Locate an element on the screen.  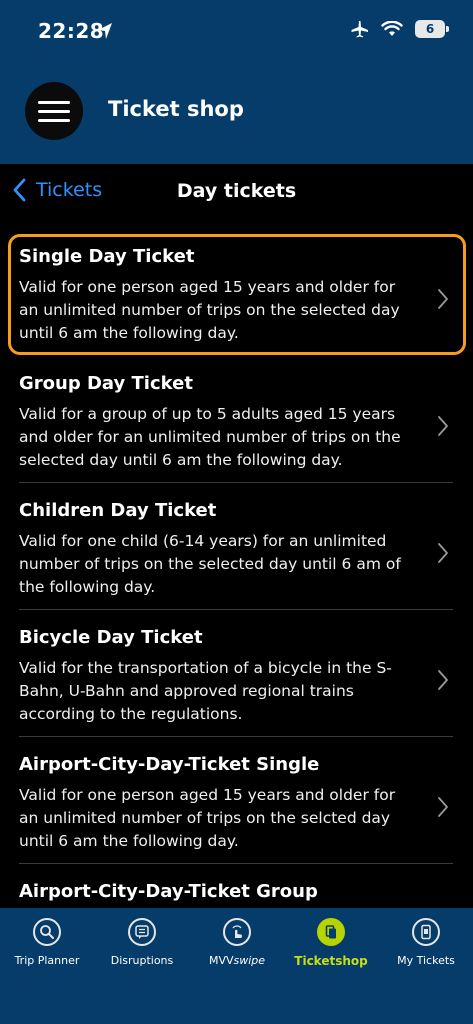
search-icon is located at coordinates (47, 932).